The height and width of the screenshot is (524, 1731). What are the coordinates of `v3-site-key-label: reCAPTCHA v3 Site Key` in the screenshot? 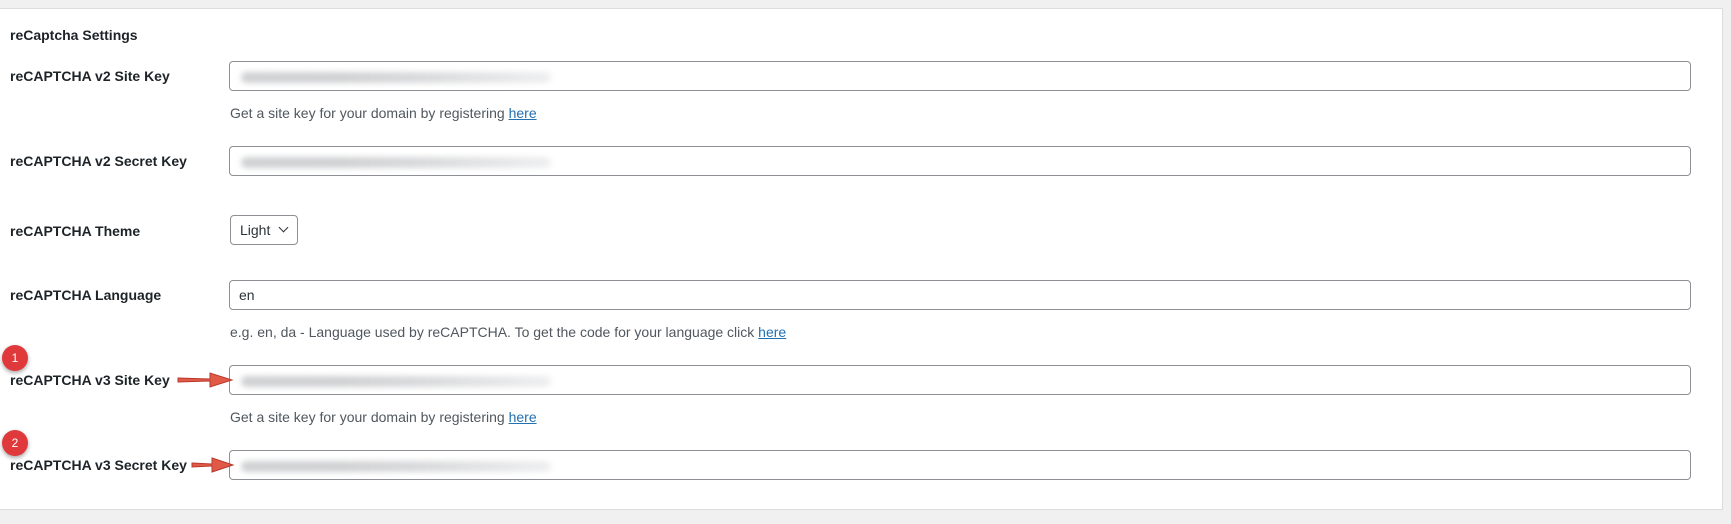 It's located at (90, 380).